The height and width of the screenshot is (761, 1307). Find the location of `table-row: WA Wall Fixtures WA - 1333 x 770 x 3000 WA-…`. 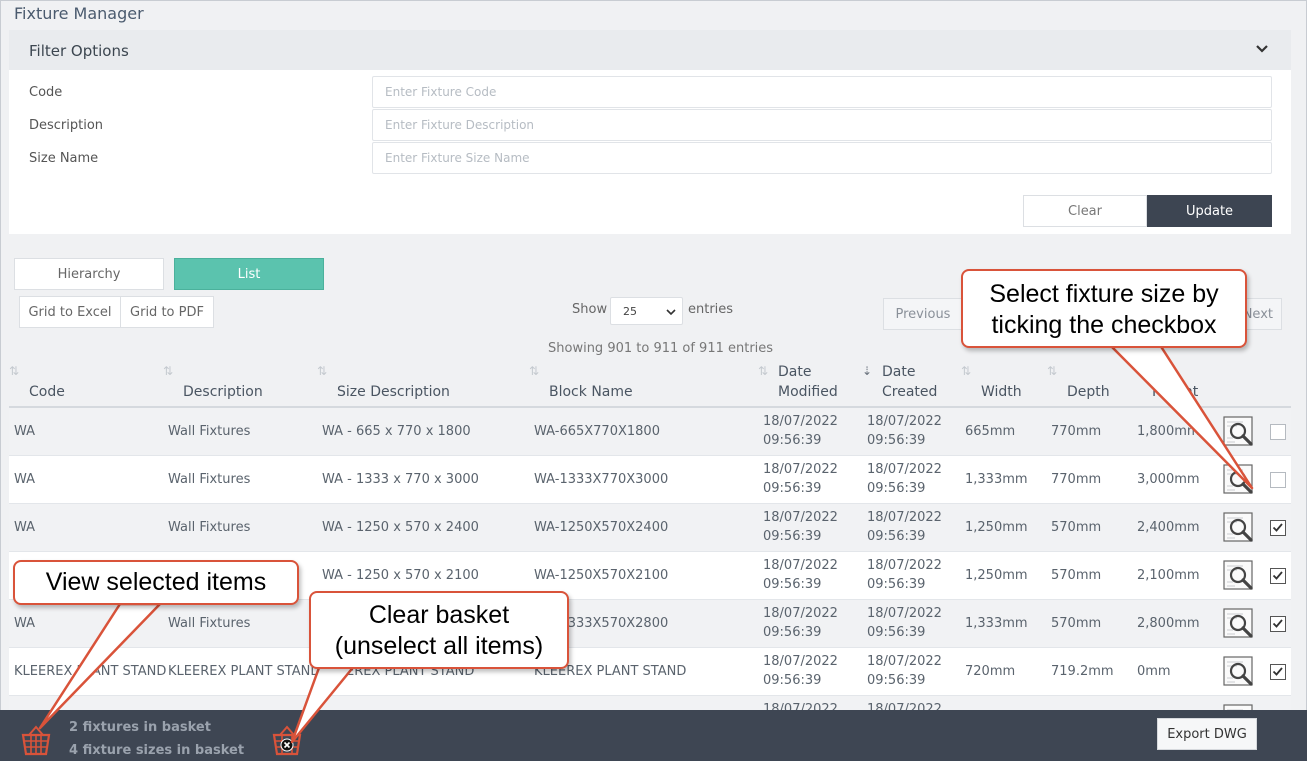

table-row: WA Wall Fixtures WA - 1333 x 770 x 3000 WA-… is located at coordinates (650, 480).